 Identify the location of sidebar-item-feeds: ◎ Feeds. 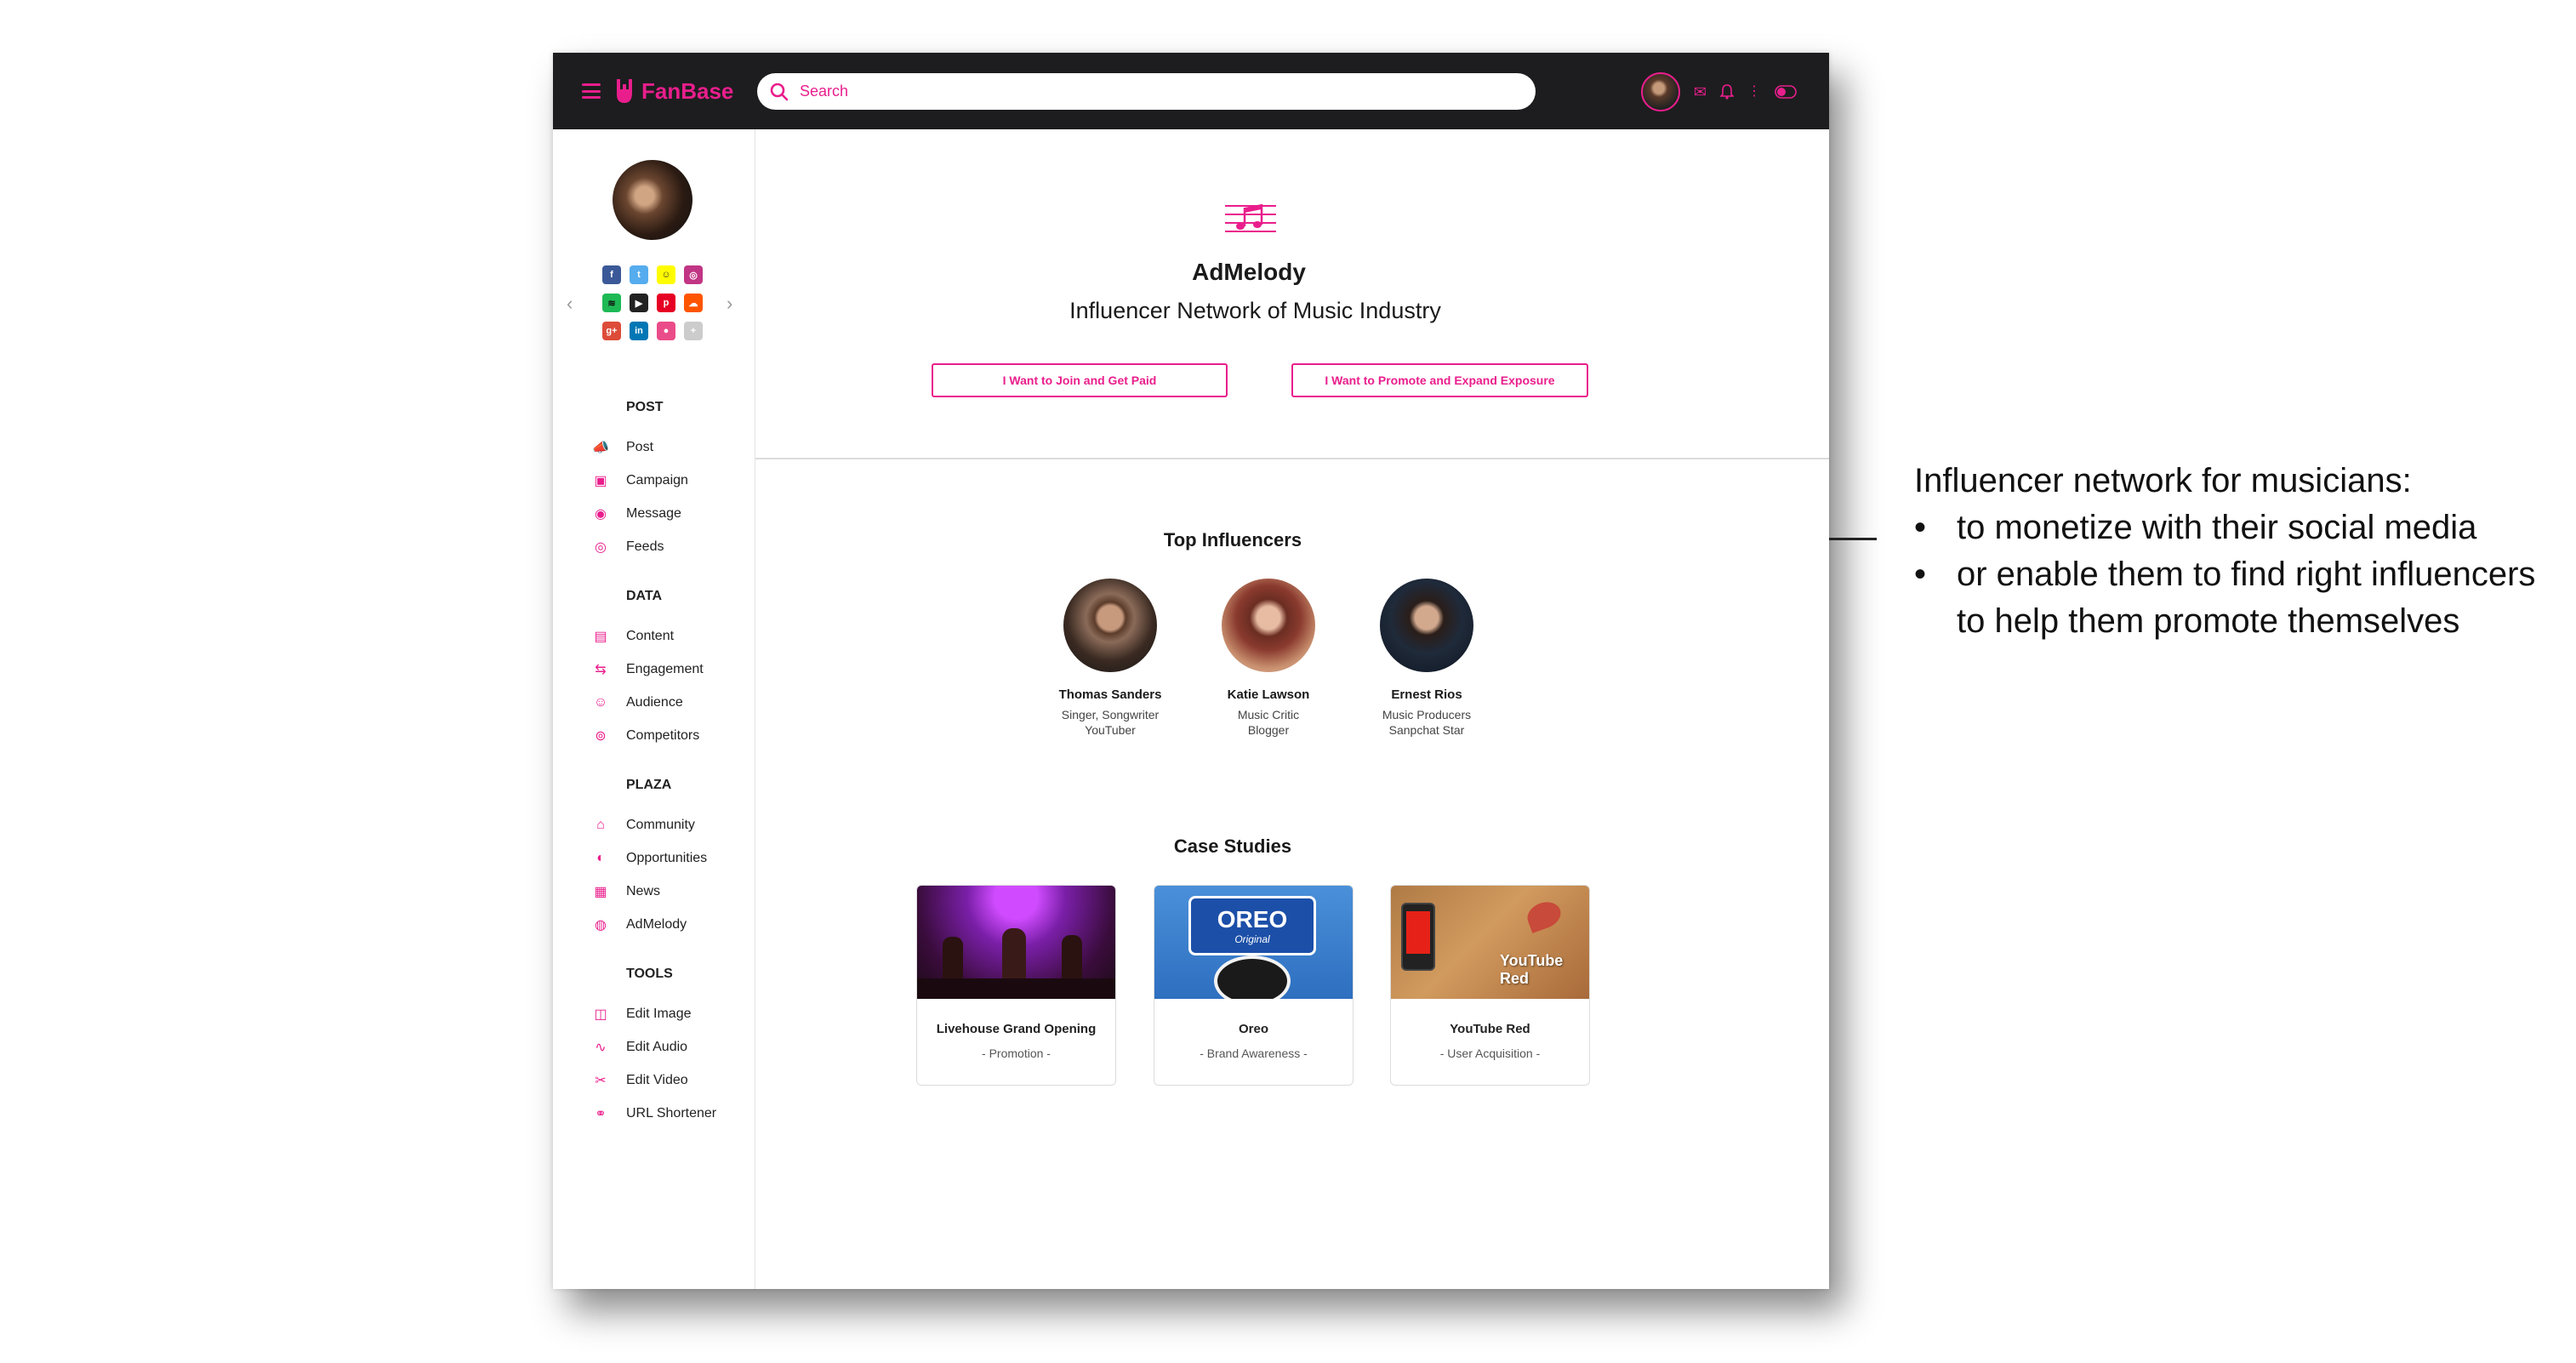
(671, 546).